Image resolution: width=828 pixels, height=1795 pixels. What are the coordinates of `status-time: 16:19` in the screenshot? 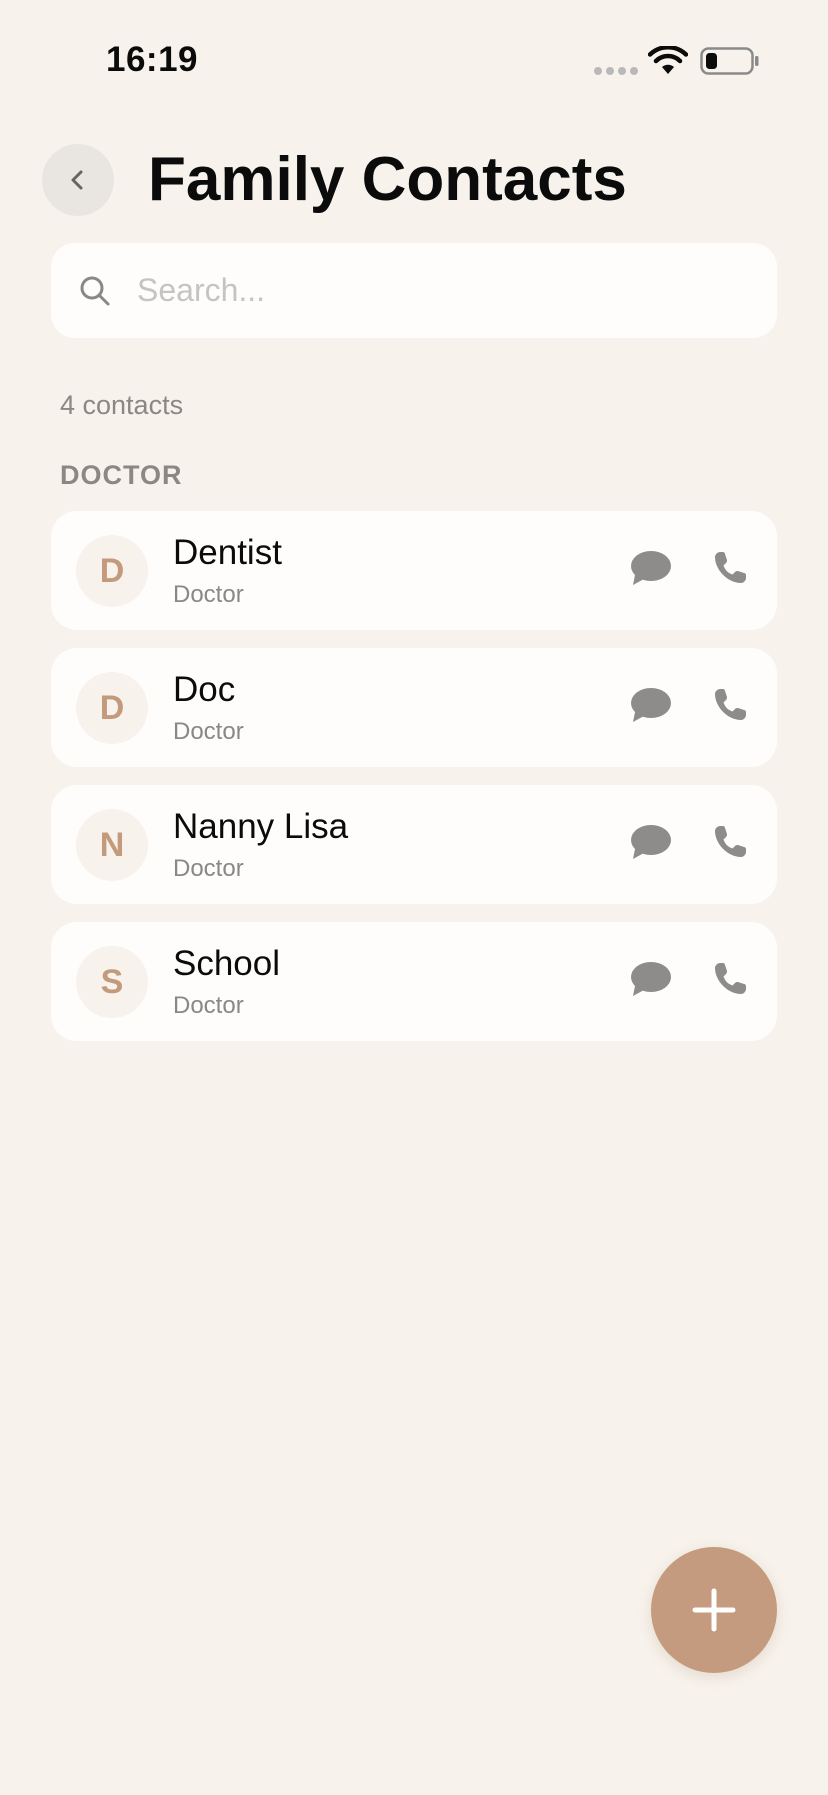 It's located at (152, 59).